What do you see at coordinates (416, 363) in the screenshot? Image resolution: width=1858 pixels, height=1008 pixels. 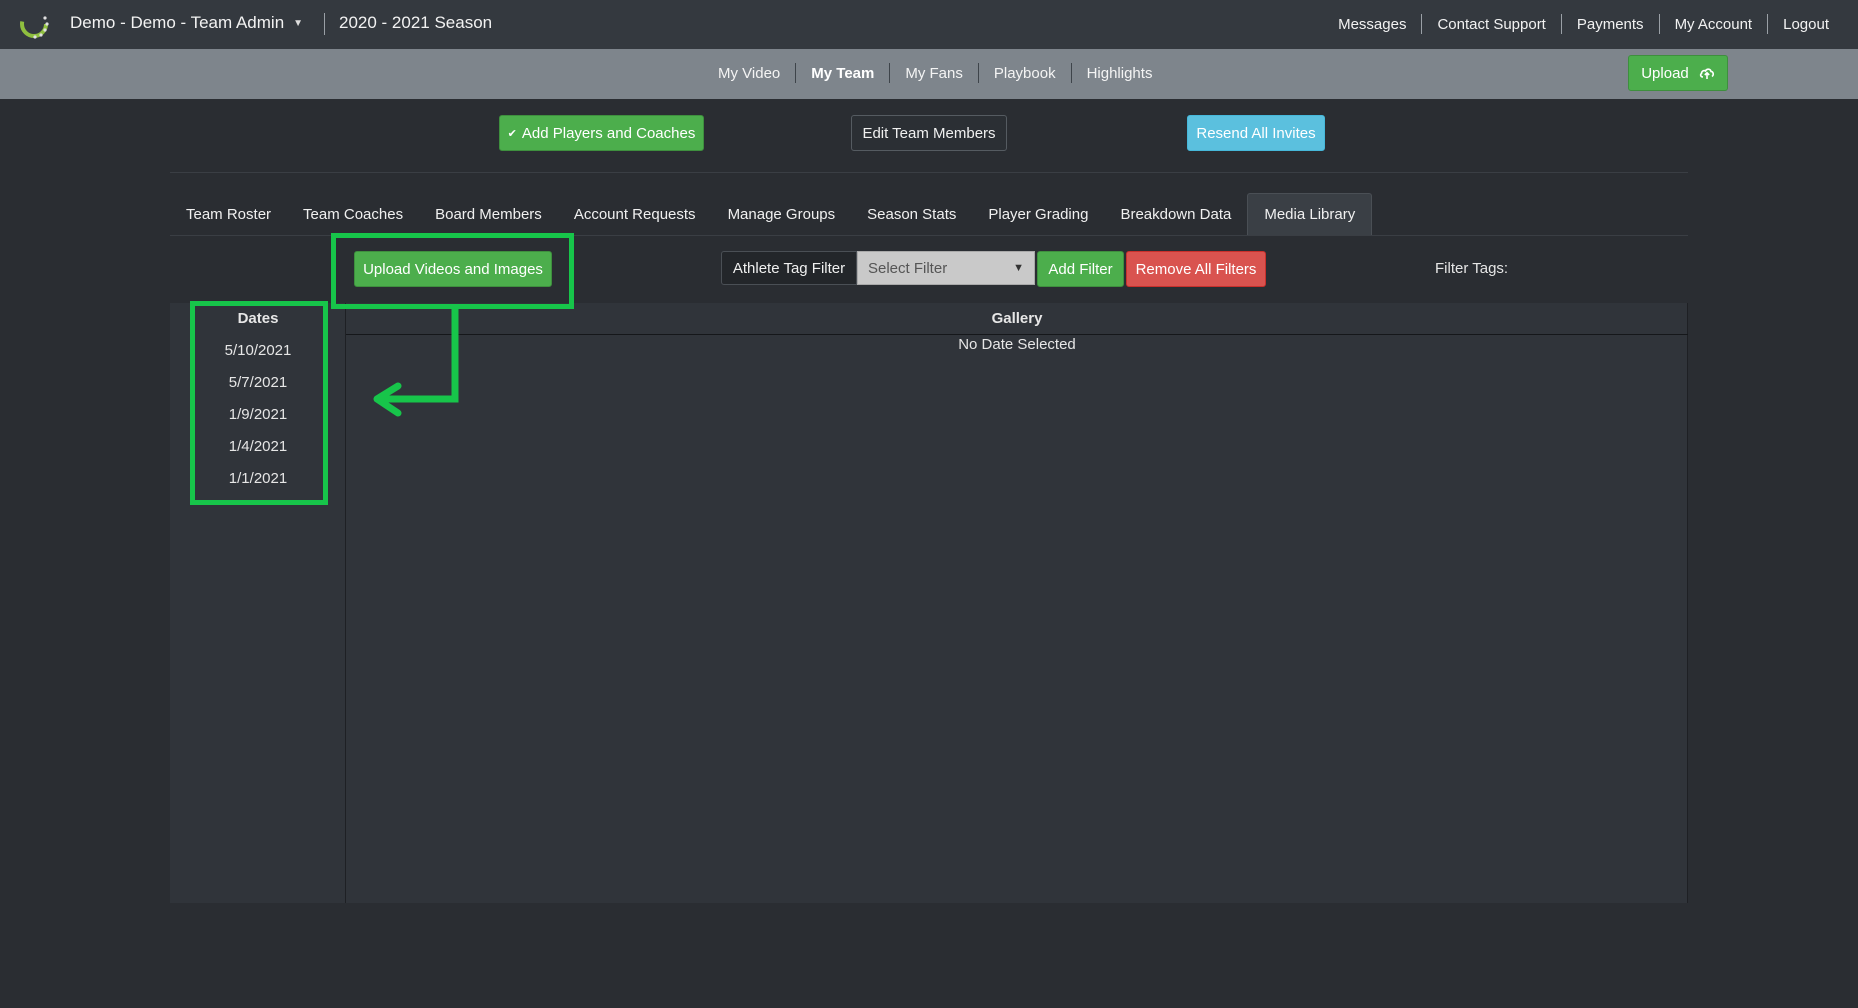 I see `annotation-arrow-icon` at bounding box center [416, 363].